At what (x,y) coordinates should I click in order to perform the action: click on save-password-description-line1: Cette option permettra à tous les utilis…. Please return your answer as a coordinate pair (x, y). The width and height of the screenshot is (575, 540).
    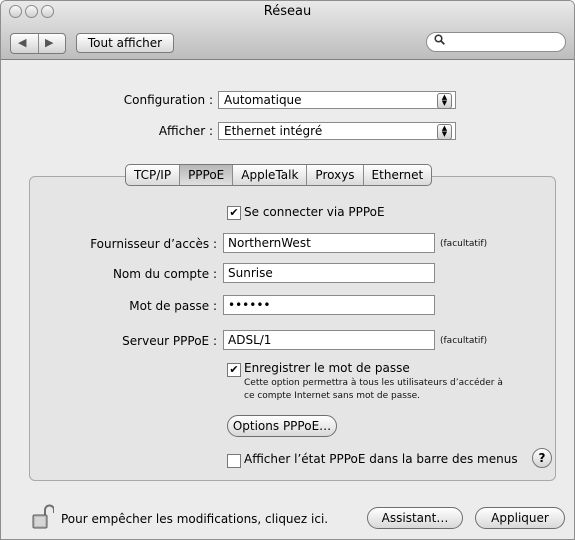
    Looking at the image, I should click on (373, 383).